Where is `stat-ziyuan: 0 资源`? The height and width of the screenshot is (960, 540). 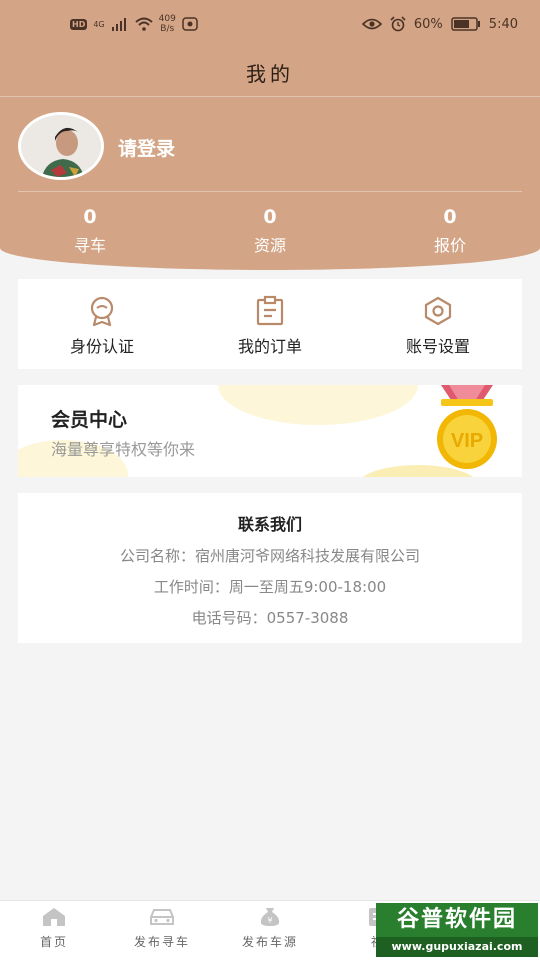
stat-ziyuan: 0 资源 is located at coordinates (270, 231).